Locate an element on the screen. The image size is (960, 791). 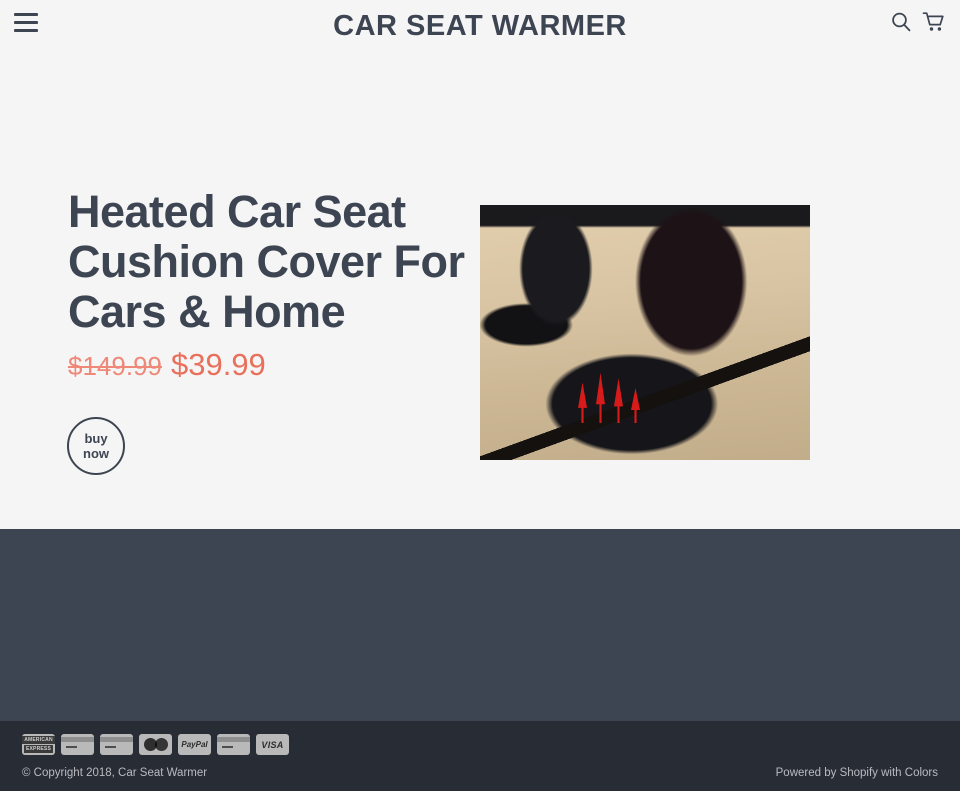
site-header: CAR SEAT WARMER is located at coordinates (480, 26).